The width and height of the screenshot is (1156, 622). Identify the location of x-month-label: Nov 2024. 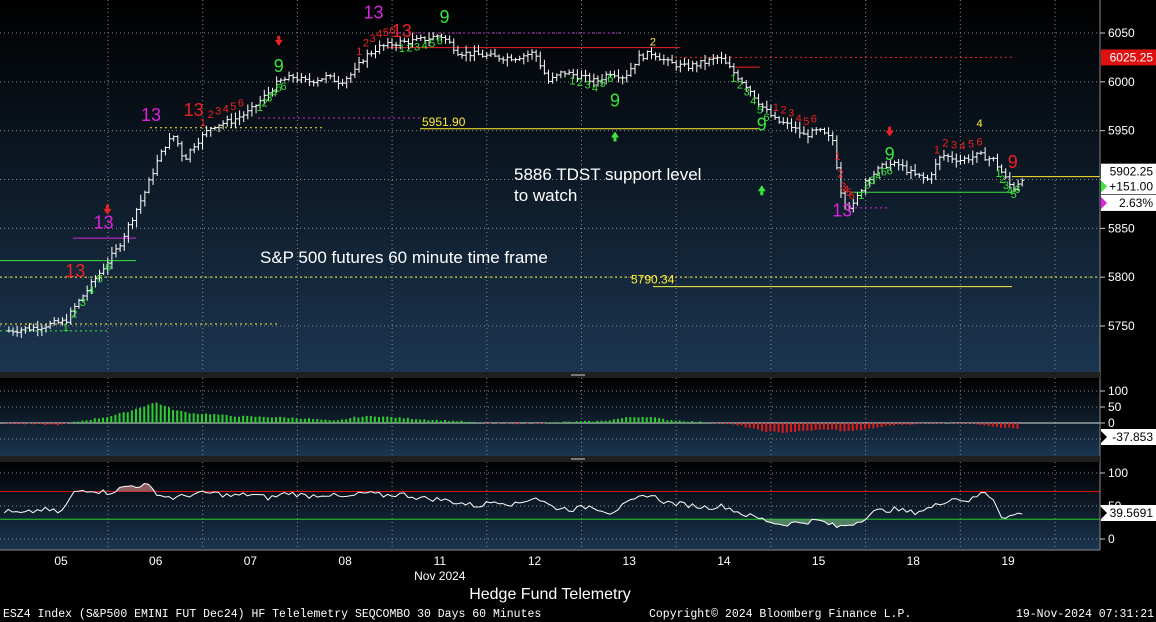
(440, 576).